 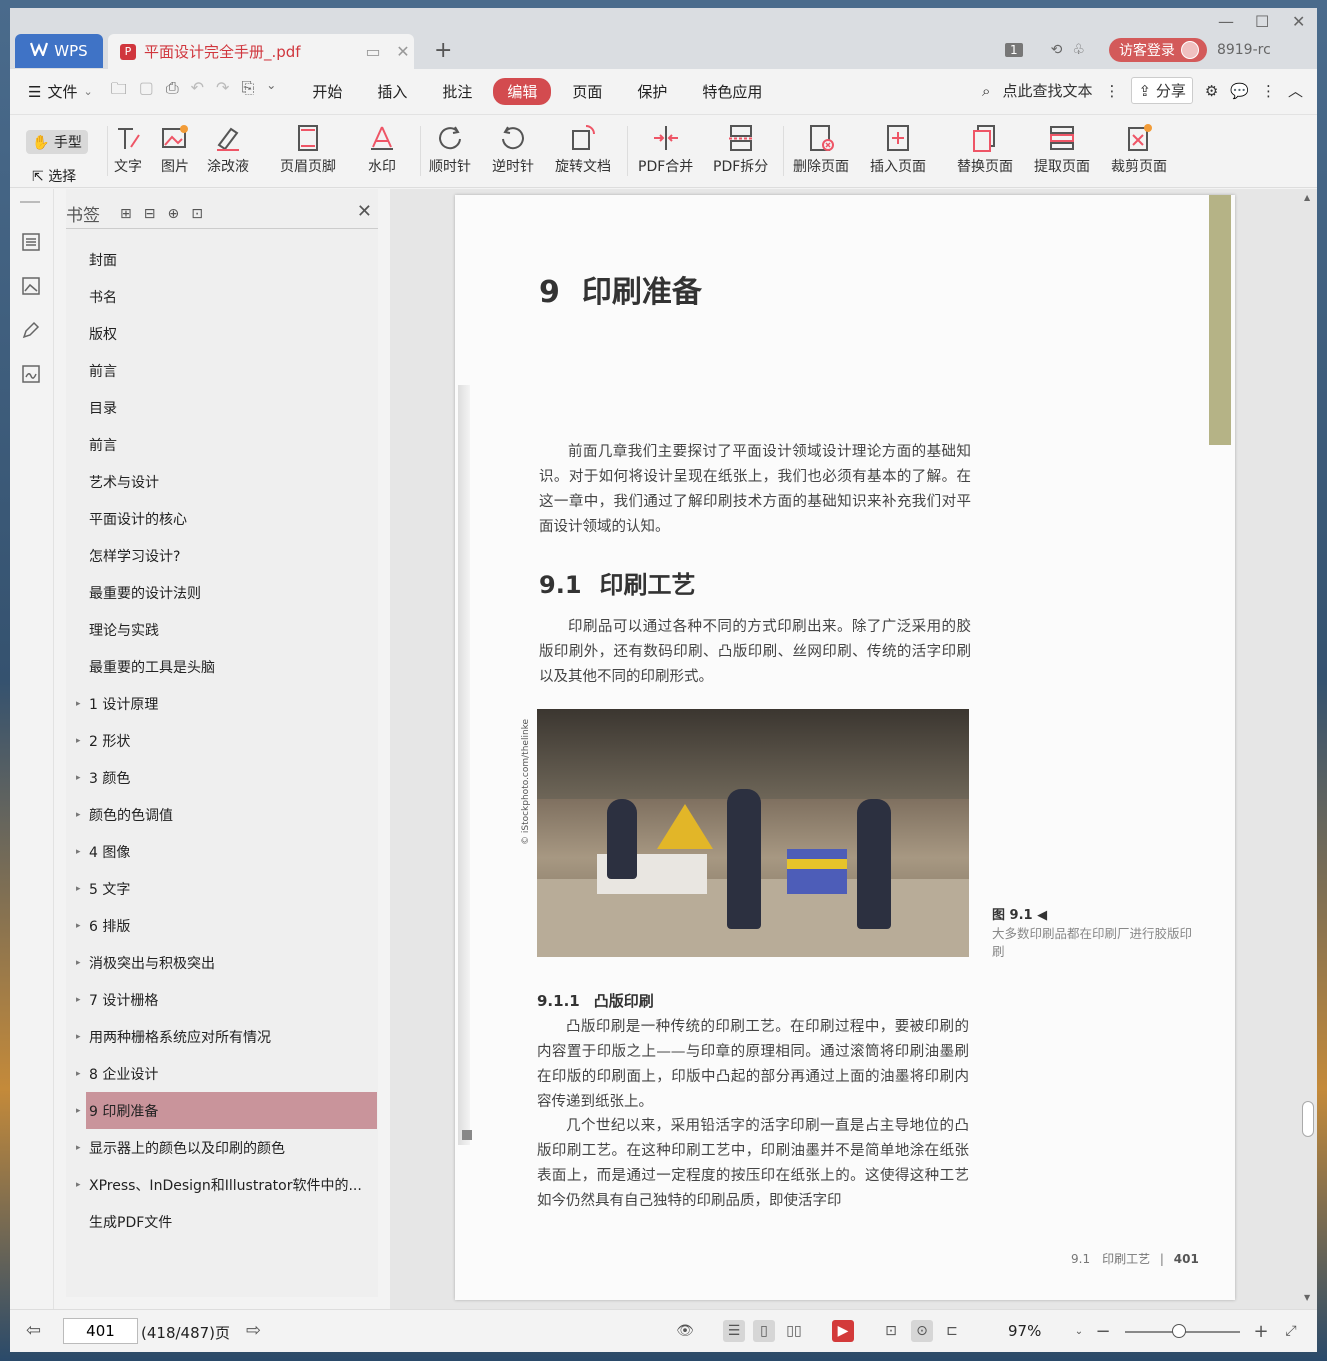 What do you see at coordinates (1307, 197) in the screenshot?
I see `scroll-up-icon: ▲` at bounding box center [1307, 197].